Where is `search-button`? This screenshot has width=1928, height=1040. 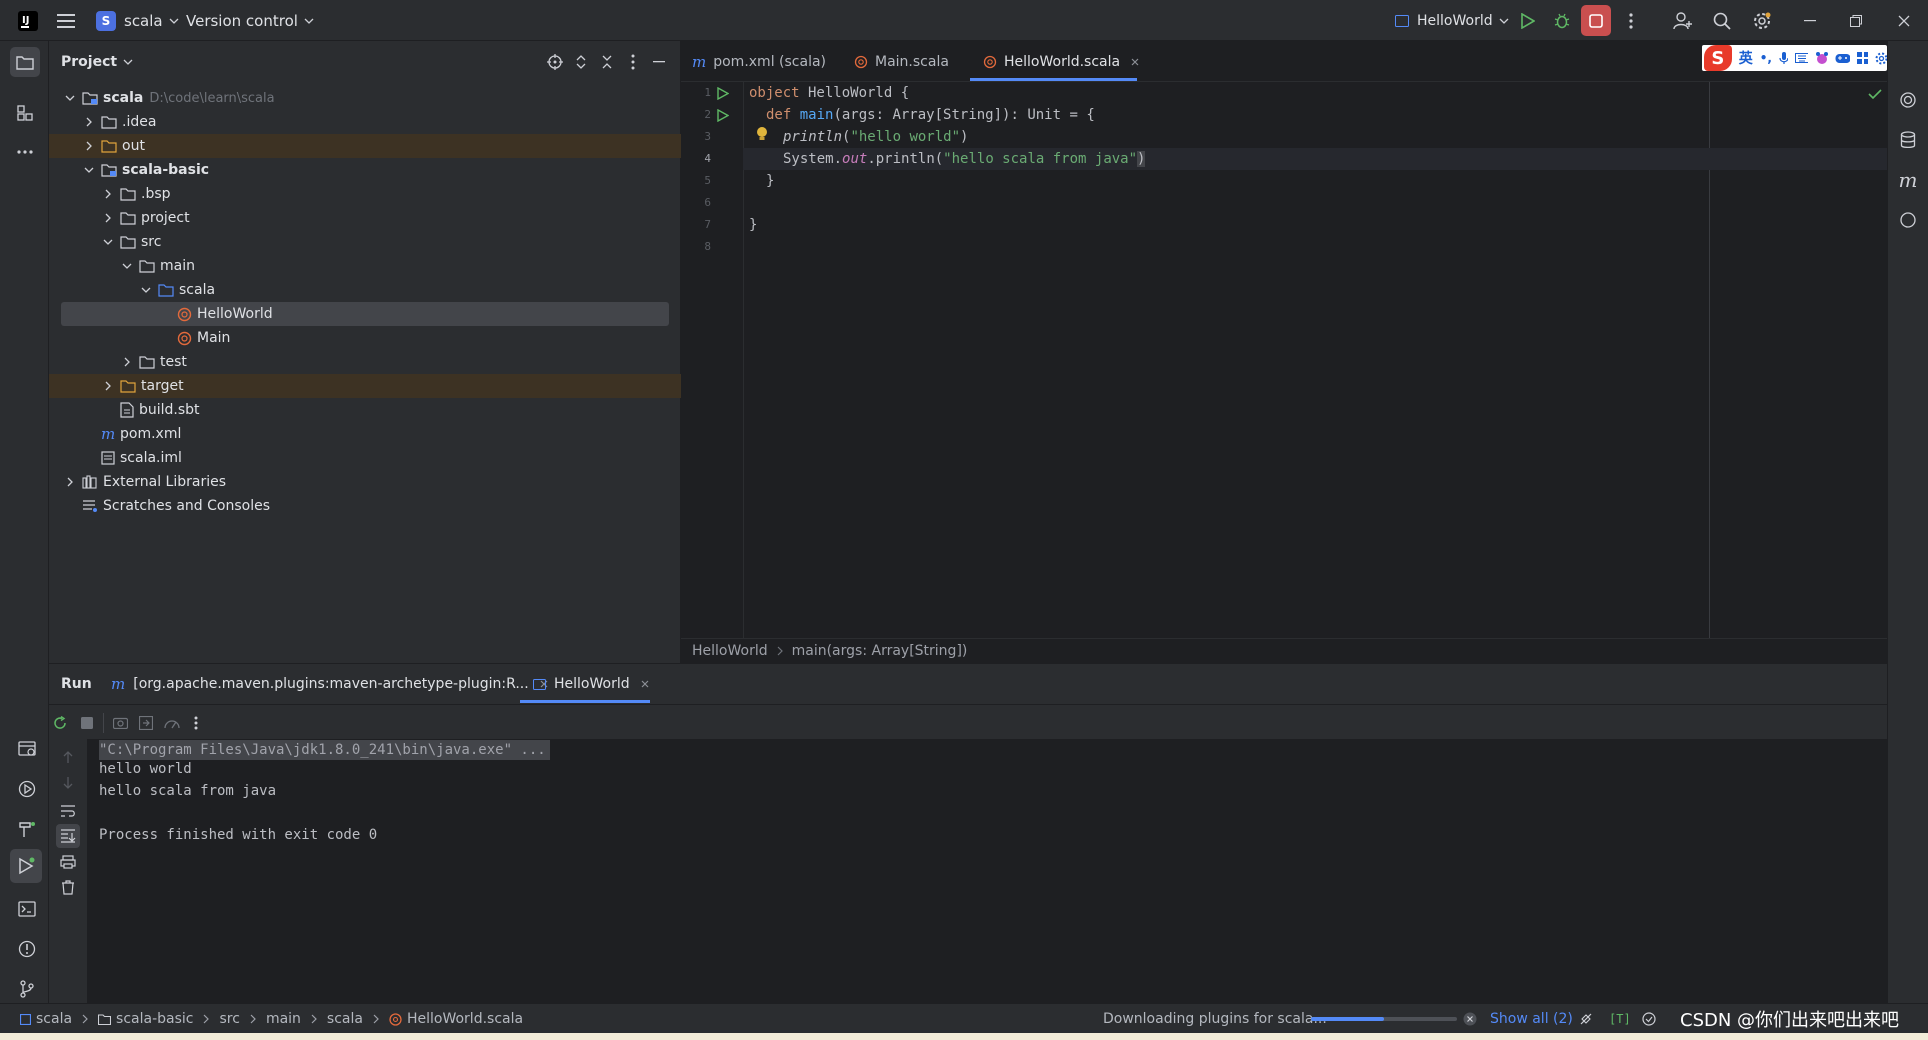 search-button is located at coordinates (1722, 21).